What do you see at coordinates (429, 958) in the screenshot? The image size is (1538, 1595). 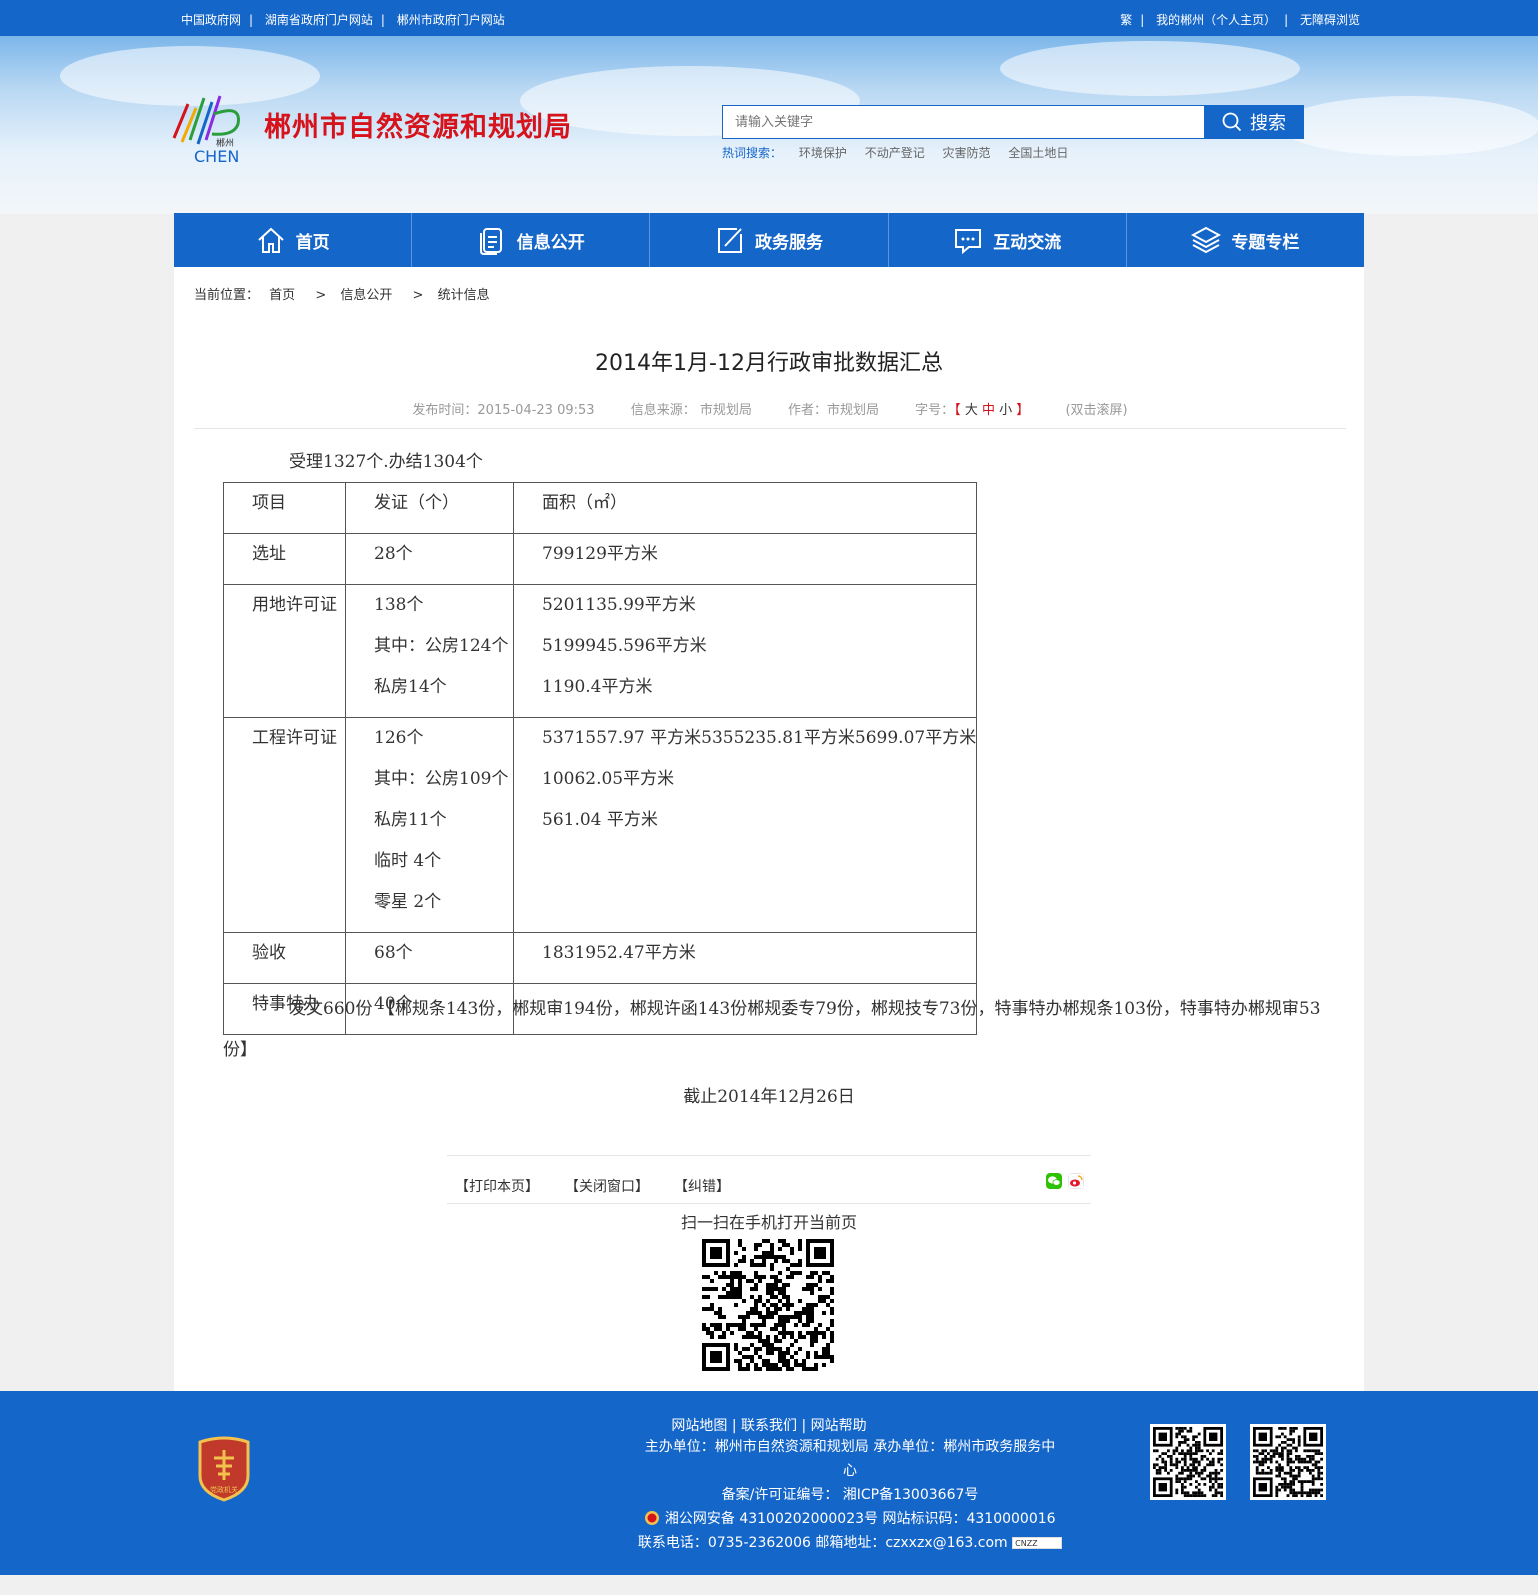 I see `table-cell-certs: 68个` at bounding box center [429, 958].